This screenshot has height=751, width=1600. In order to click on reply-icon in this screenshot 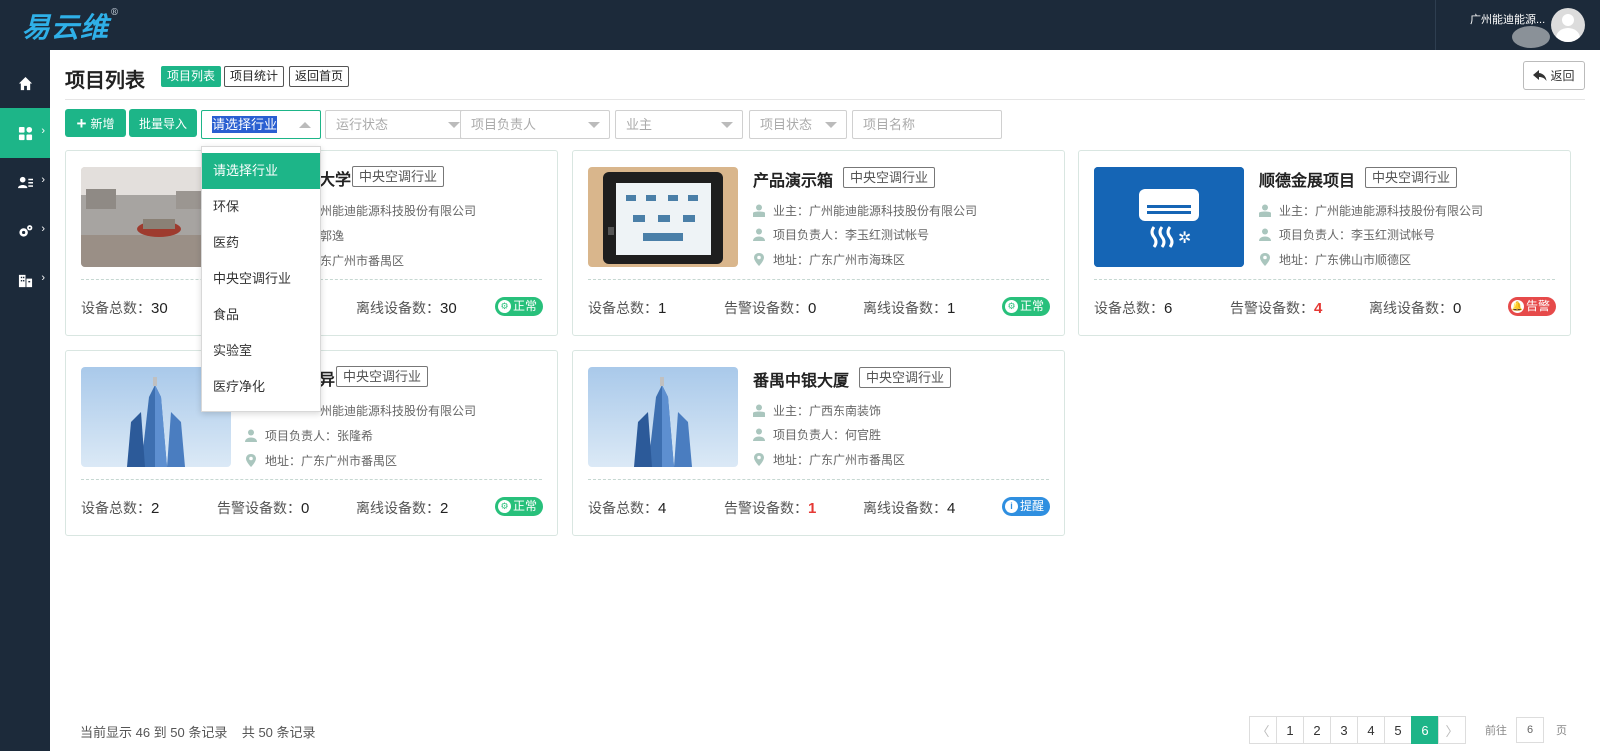, I will do `click(1540, 75)`.